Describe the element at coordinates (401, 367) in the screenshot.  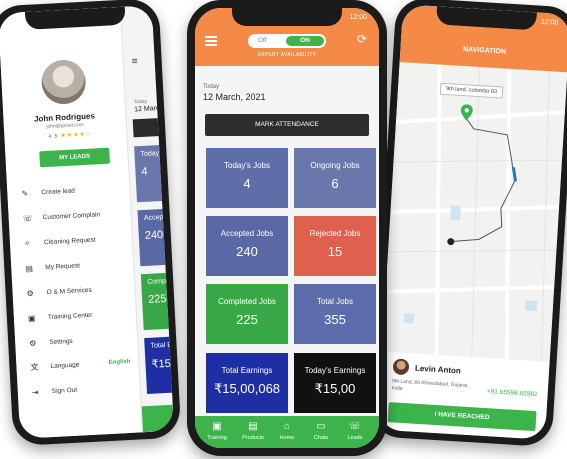
I see `customer-avatar` at that location.